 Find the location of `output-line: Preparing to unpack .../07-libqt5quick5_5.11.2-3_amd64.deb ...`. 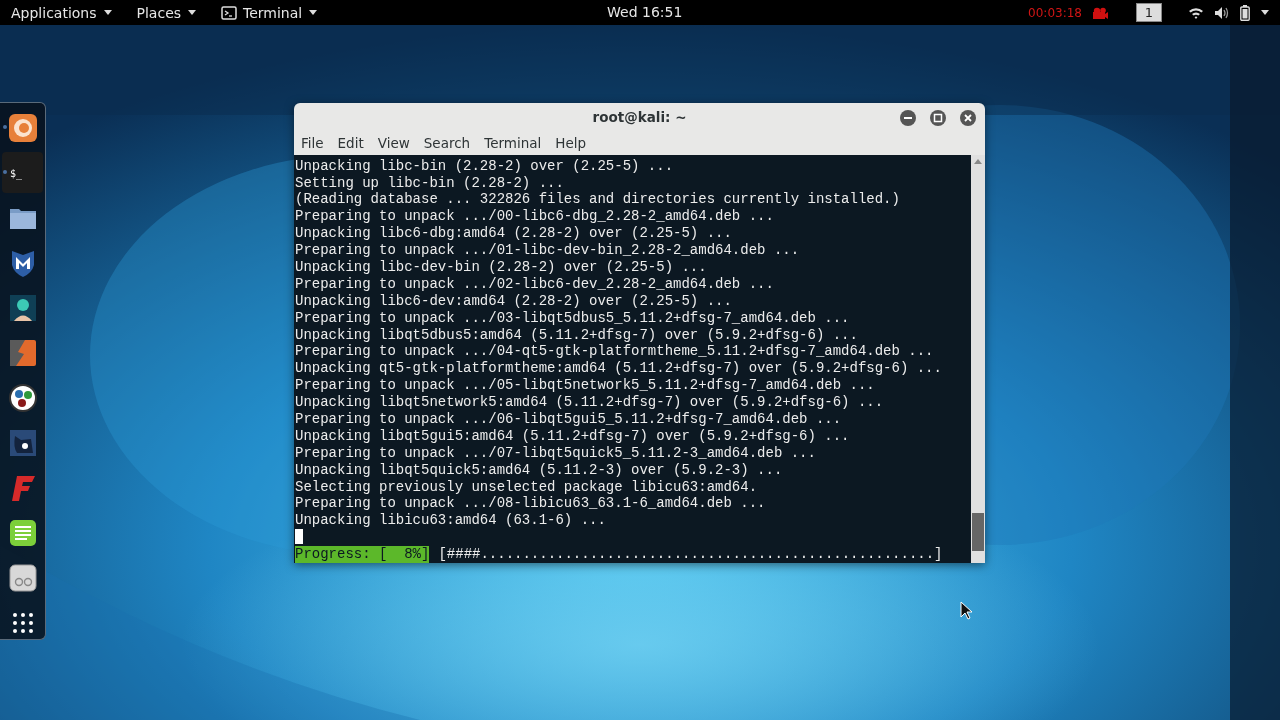

output-line: Preparing to unpack .../07-libqt5quick5_5.11.2-3_amd64.deb ... is located at coordinates (556, 453).